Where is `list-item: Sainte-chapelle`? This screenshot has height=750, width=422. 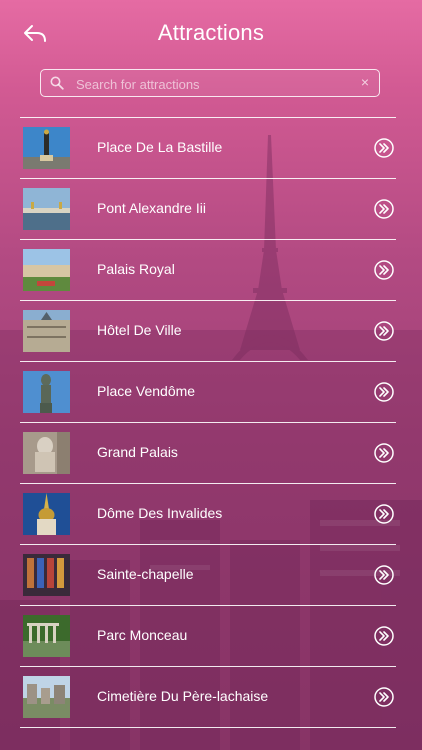 list-item: Sainte-chapelle is located at coordinates (208, 575).